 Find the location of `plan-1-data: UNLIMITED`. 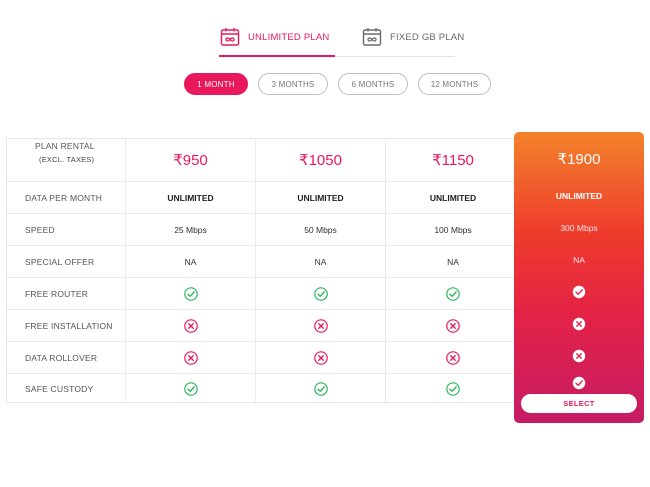

plan-1-data: UNLIMITED is located at coordinates (190, 197).